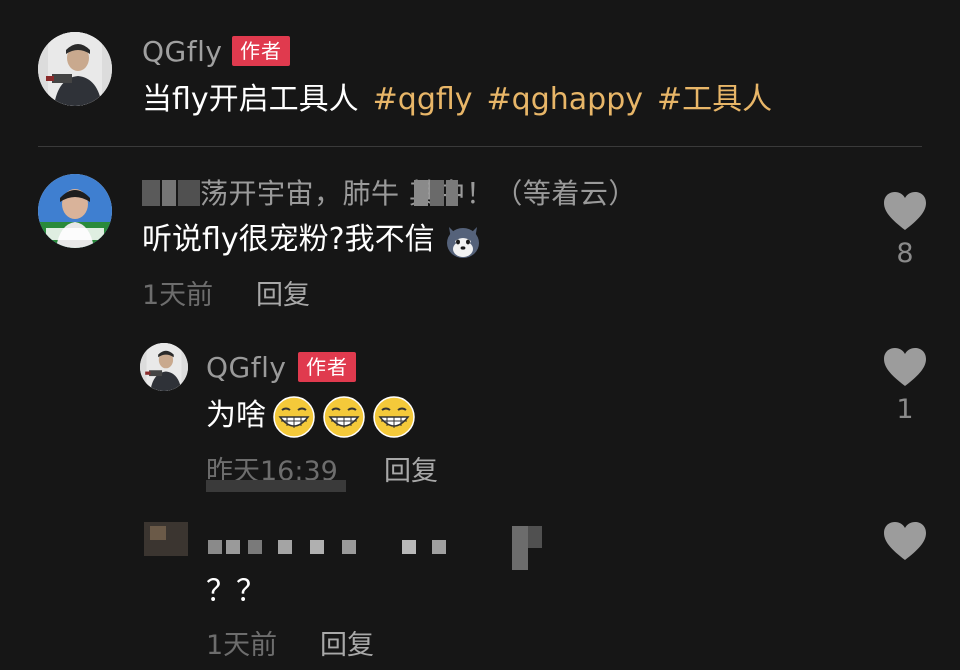 Image resolution: width=960 pixels, height=670 pixels. Describe the element at coordinates (242, 645) in the screenshot. I see `reply-time: 1天前` at that location.